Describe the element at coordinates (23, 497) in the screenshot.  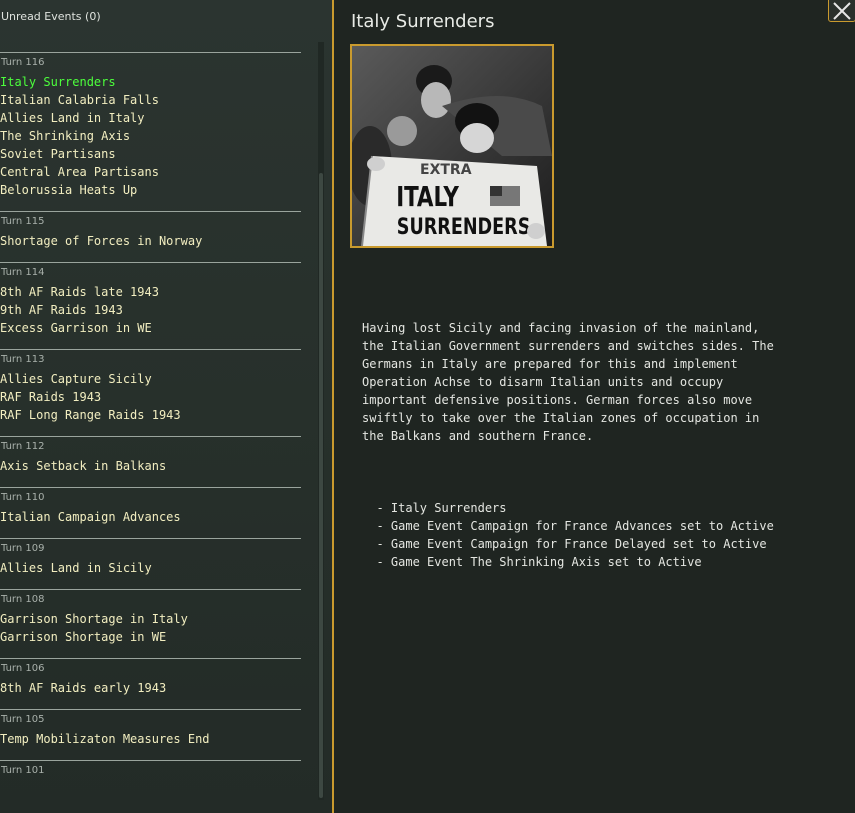
I see `turn-header: Turn 110` at that location.